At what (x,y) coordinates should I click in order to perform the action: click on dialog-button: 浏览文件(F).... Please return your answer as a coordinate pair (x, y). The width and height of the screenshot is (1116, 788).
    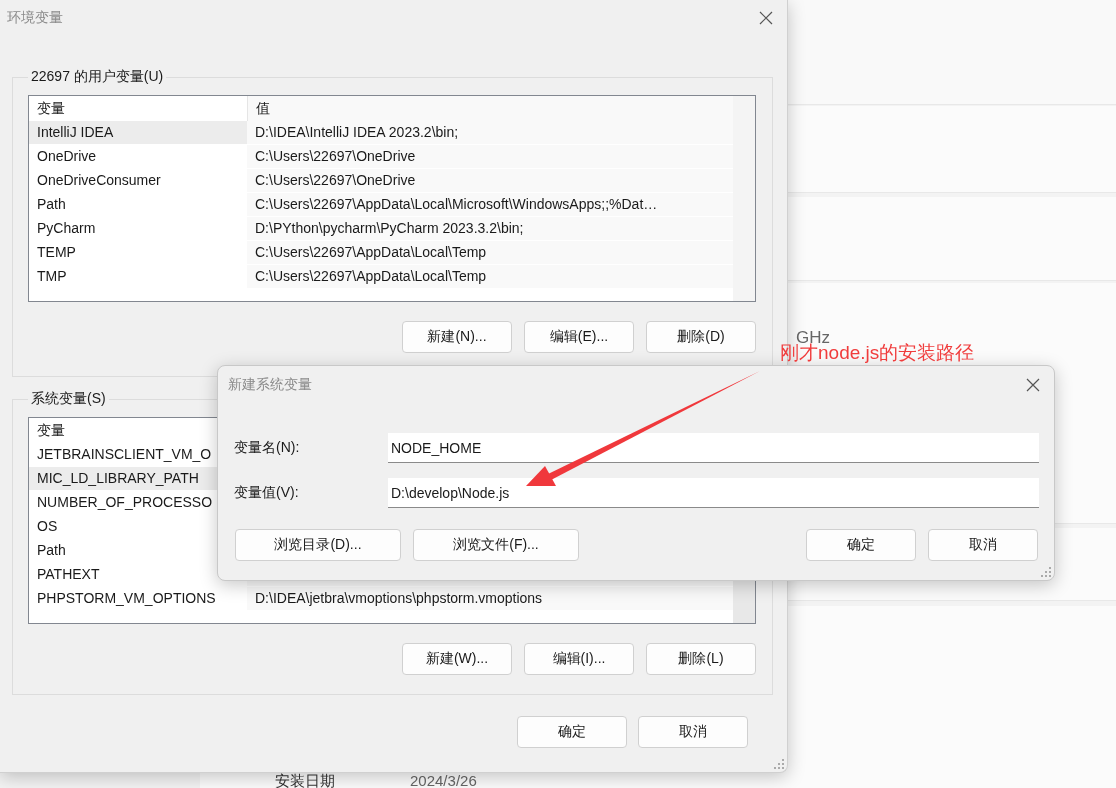
    Looking at the image, I should click on (496, 545).